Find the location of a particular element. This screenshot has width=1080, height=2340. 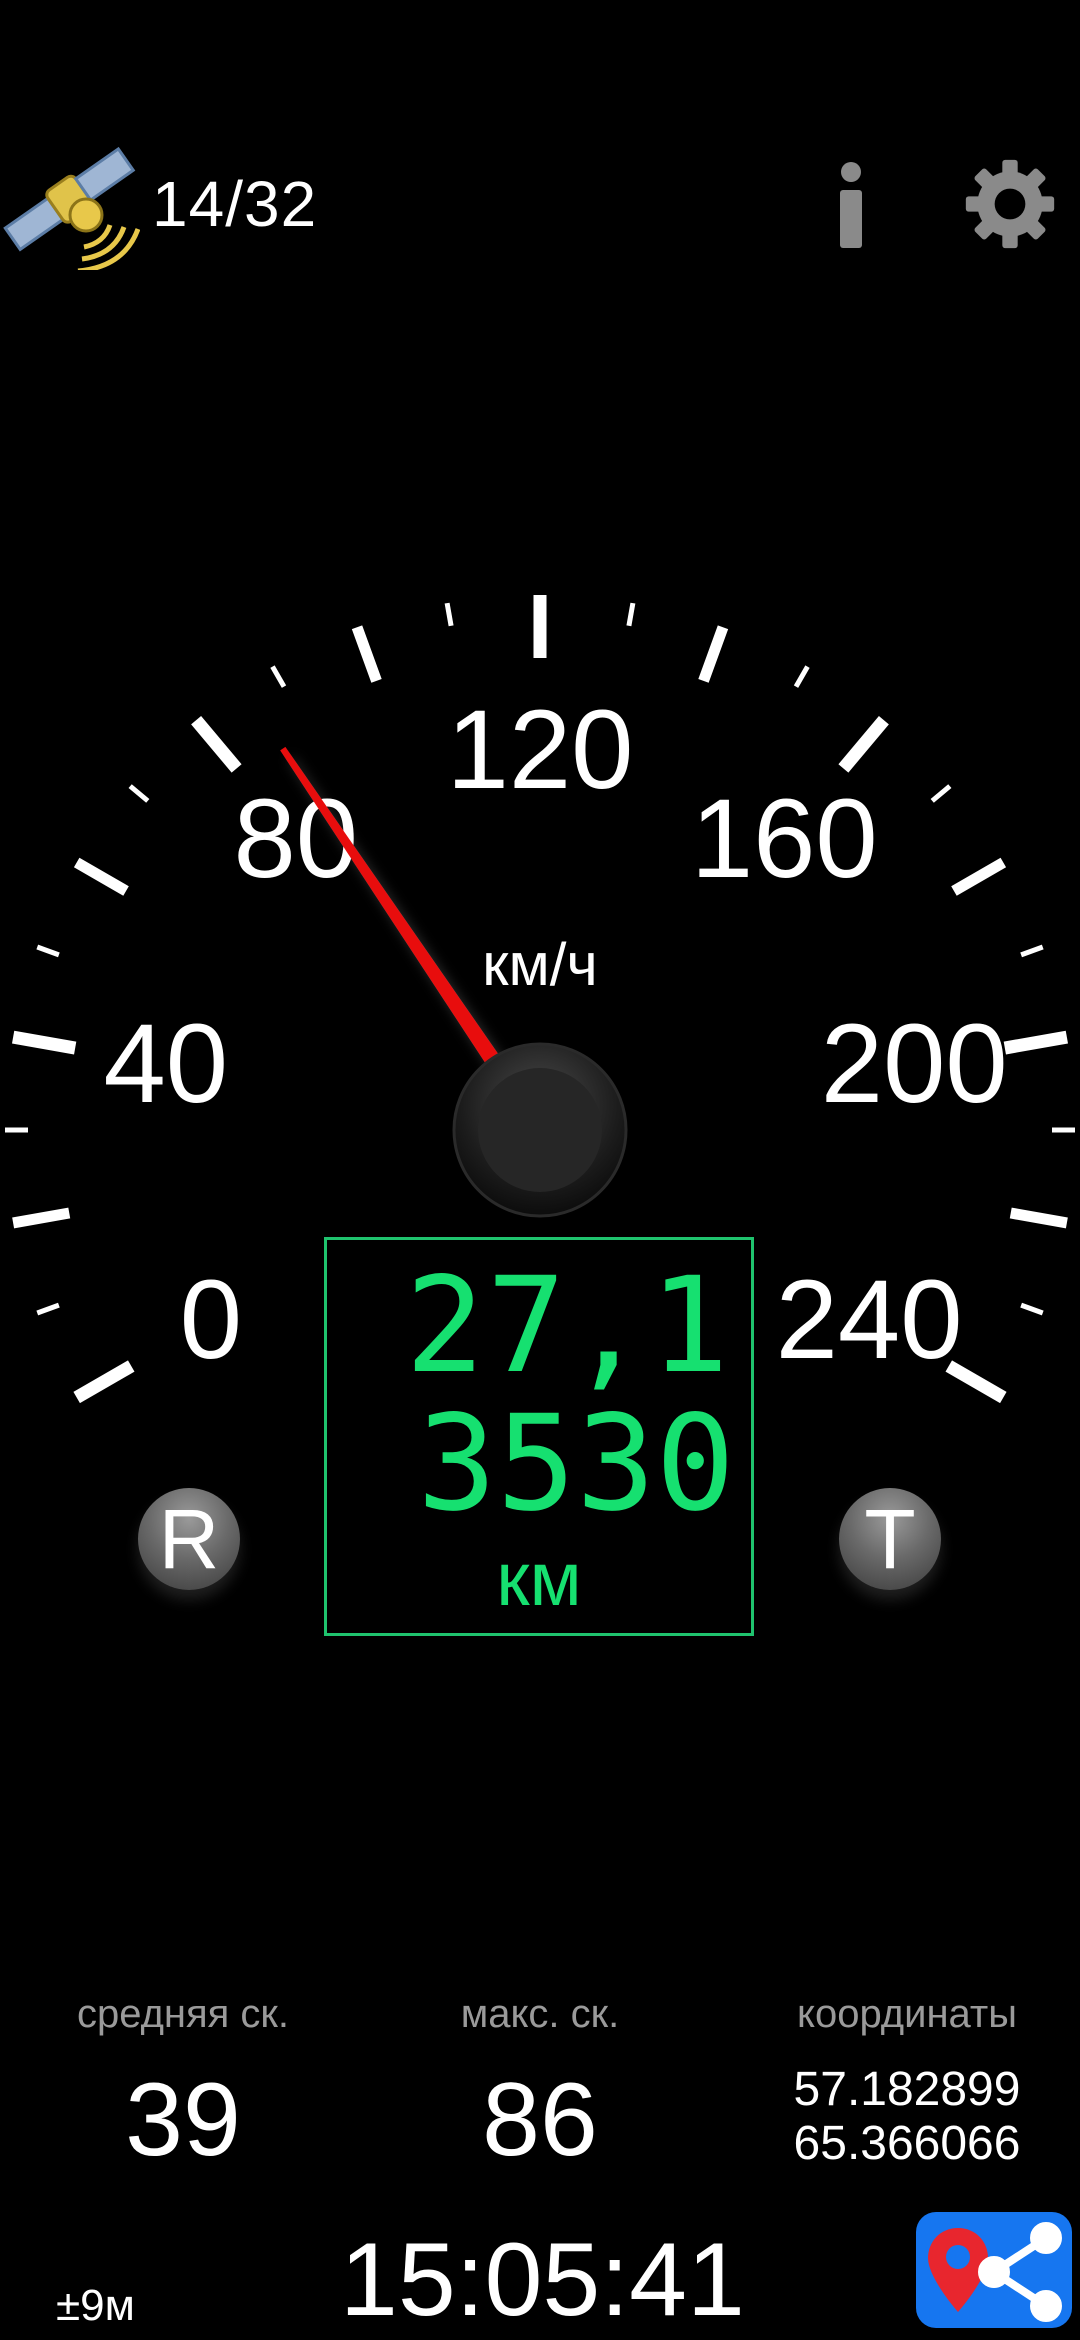

share-location-button is located at coordinates (994, 2270).